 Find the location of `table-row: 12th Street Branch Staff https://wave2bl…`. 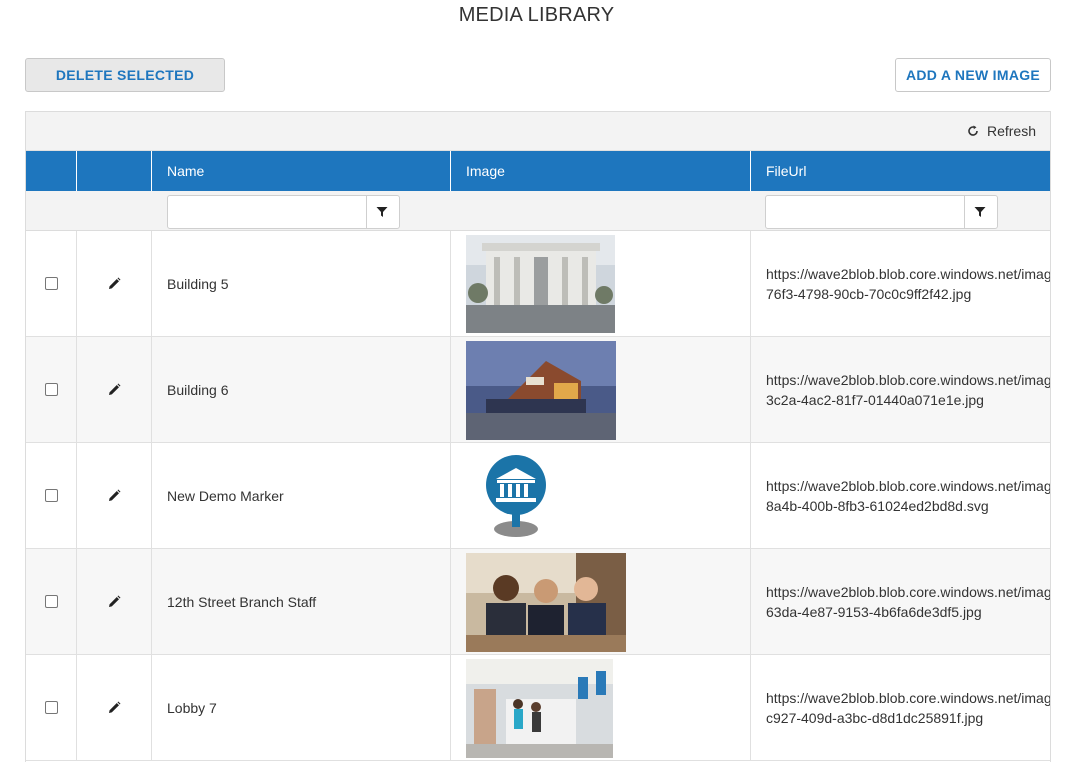

table-row: 12th Street Branch Staff https://wave2bl… is located at coordinates (538, 602).